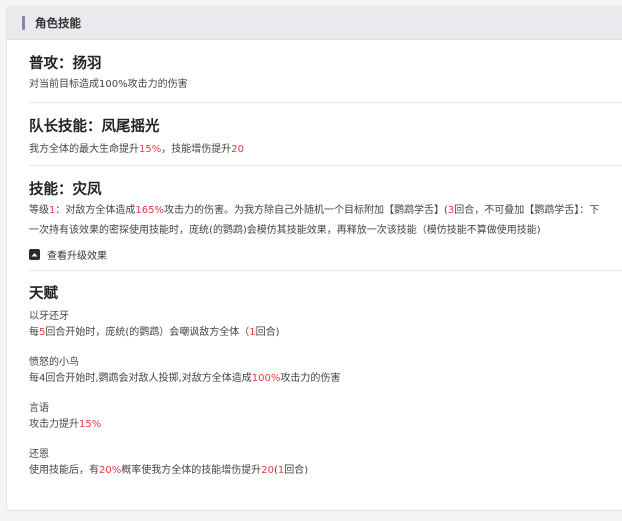 The width and height of the screenshot is (622, 521). What do you see at coordinates (325, 425) in the screenshot?
I see `talent-desc: 攻击力提升15%` at bounding box center [325, 425].